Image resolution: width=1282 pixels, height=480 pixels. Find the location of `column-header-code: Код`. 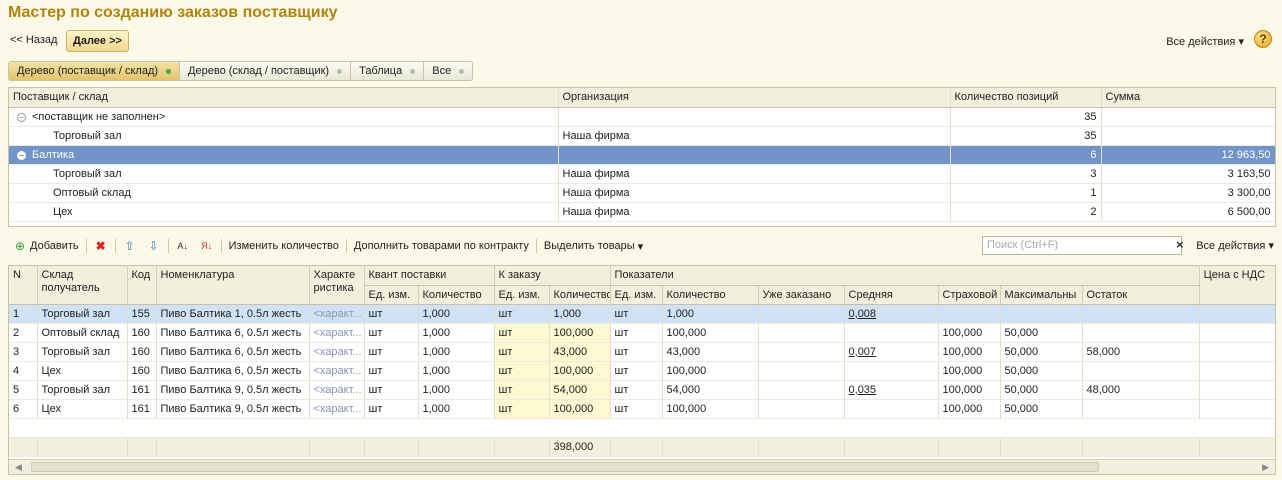

column-header-code: Код is located at coordinates (142, 285).